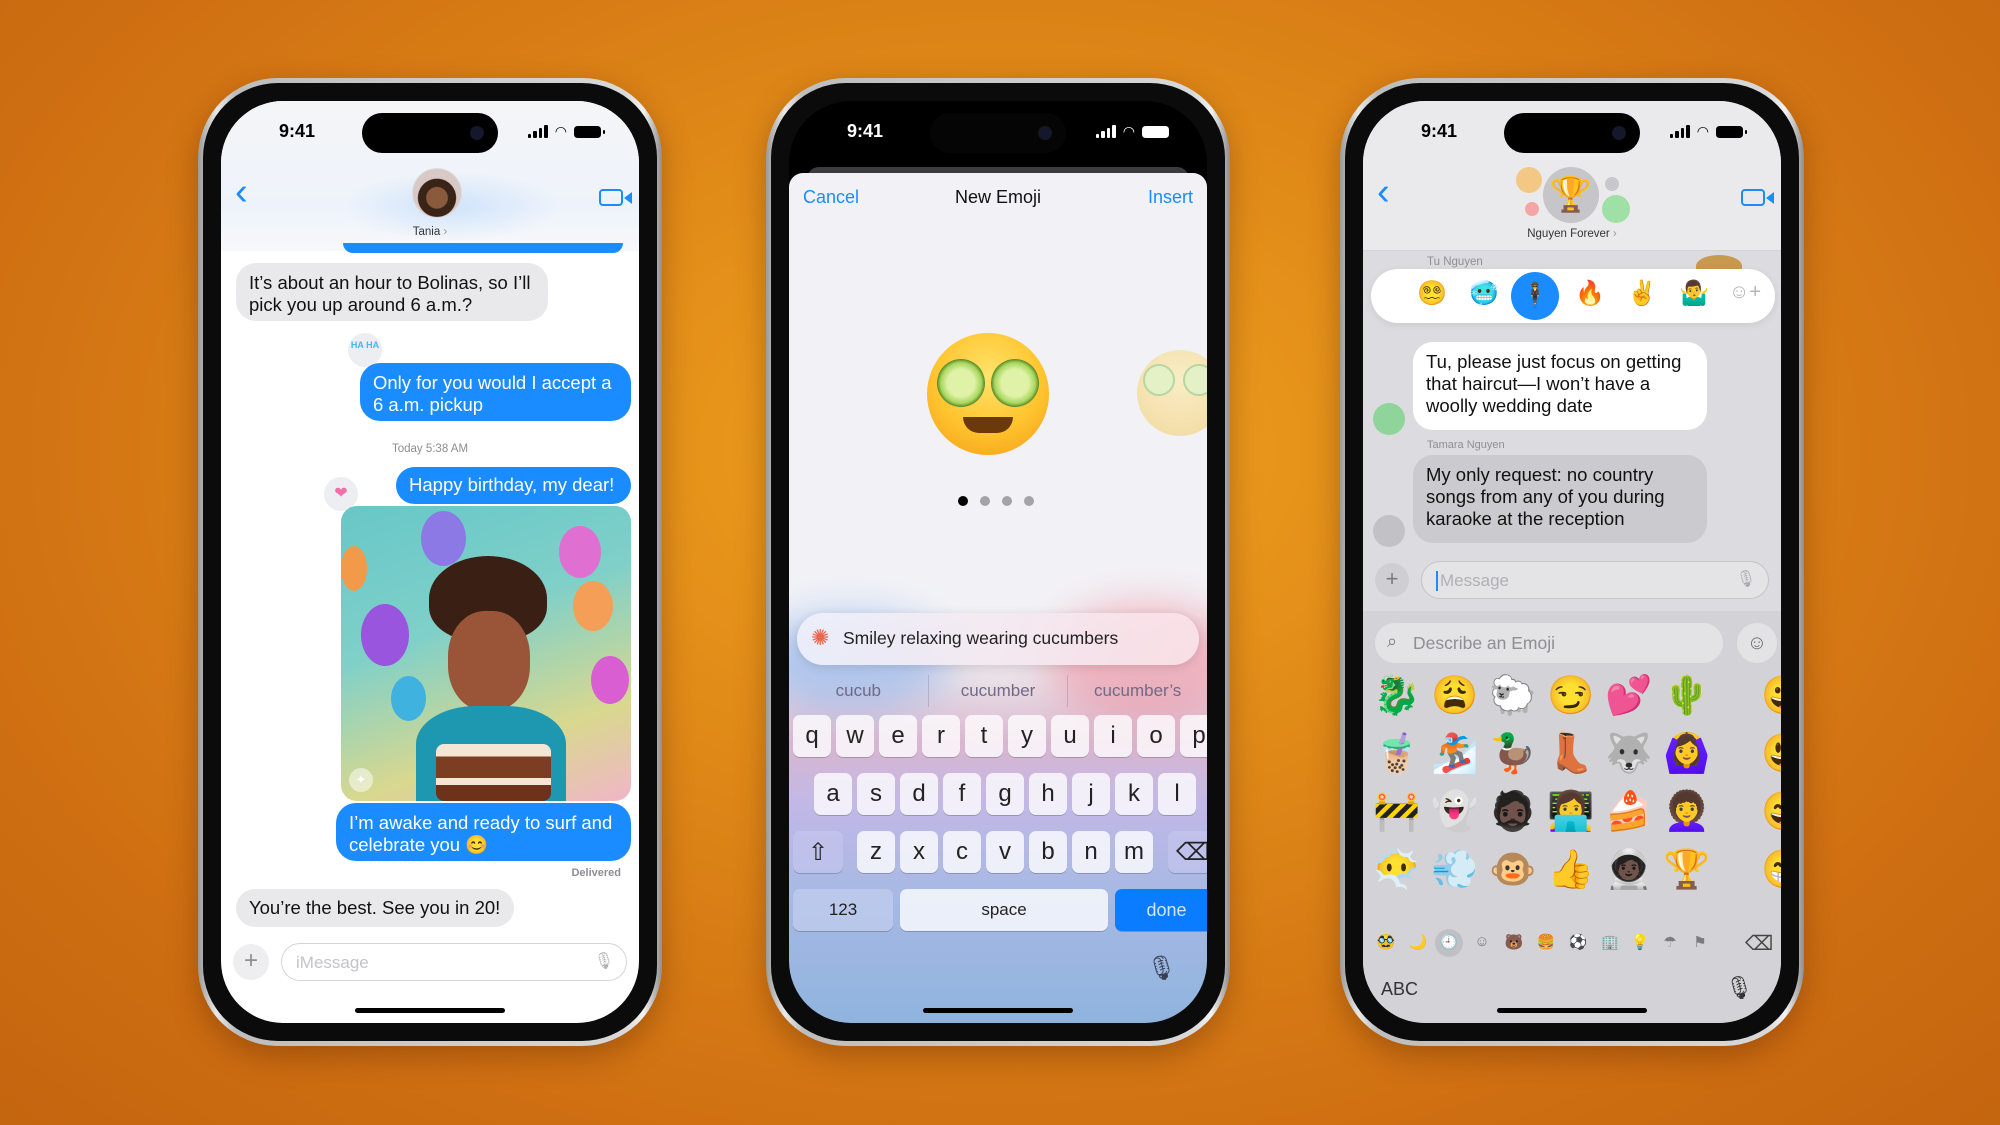  I want to click on plus-button: +, so click(251, 962).